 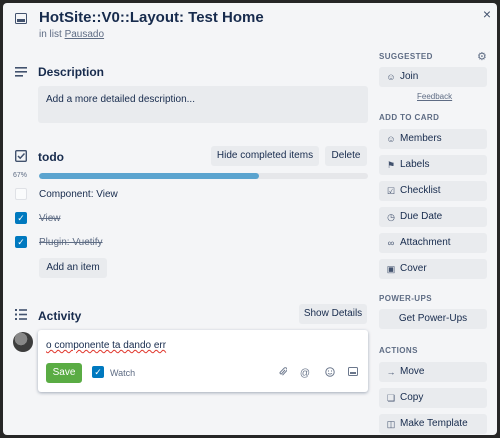 What do you see at coordinates (353, 374) in the screenshot?
I see `card-link-icon` at bounding box center [353, 374].